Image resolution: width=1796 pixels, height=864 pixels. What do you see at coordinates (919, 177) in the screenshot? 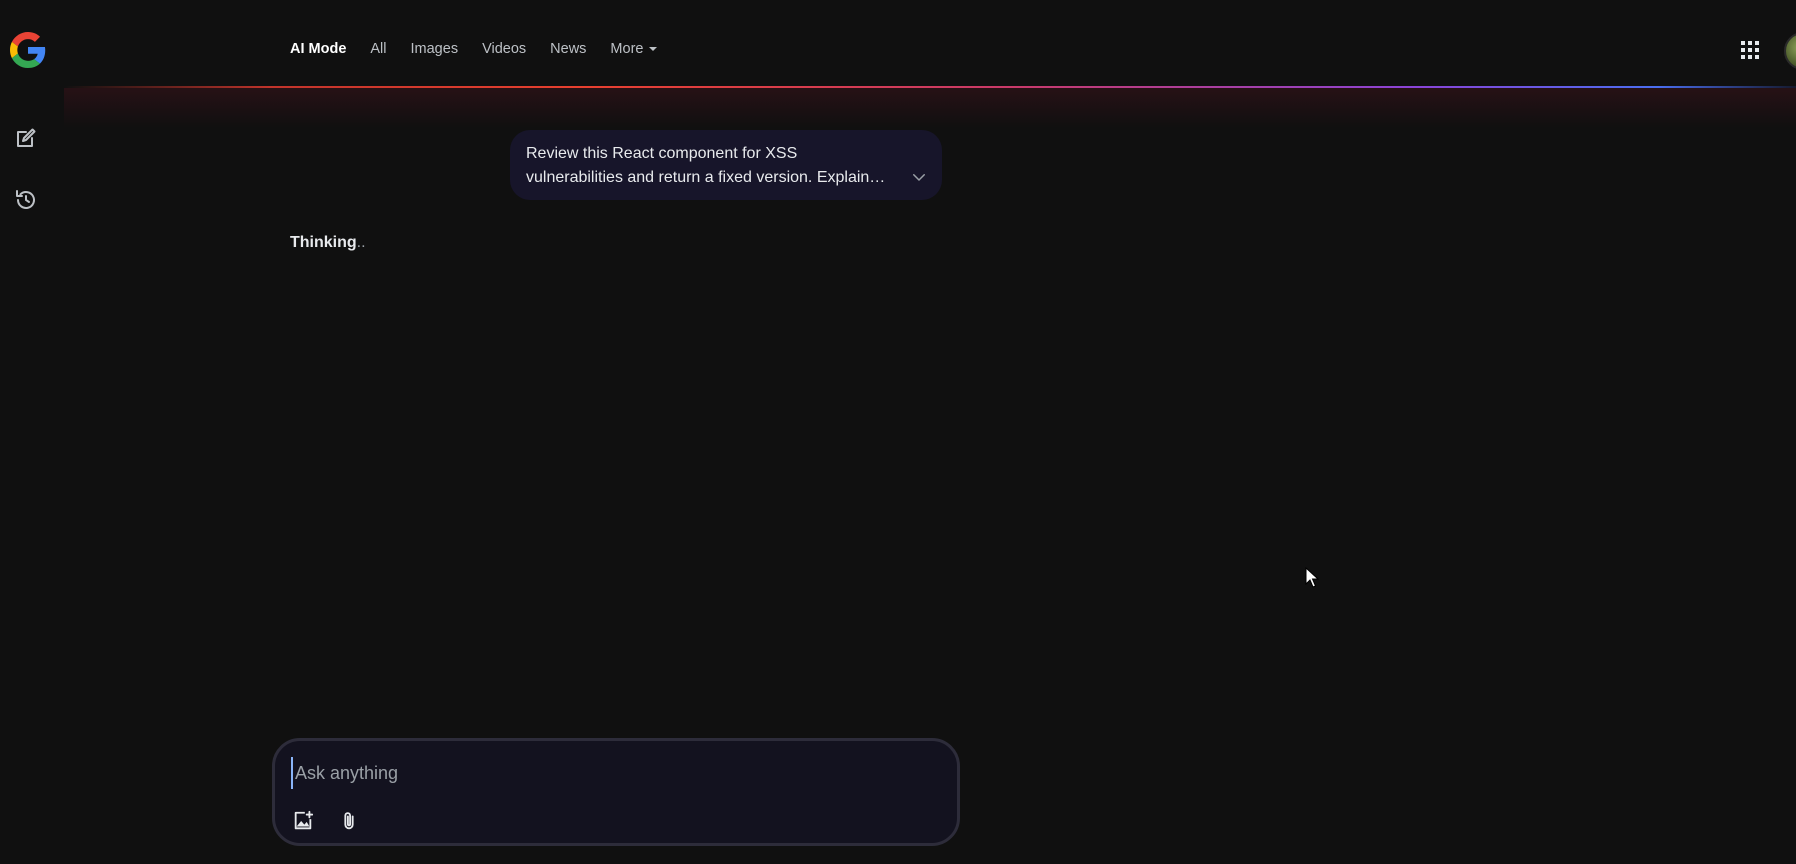
I see `chevron-down-icon` at bounding box center [919, 177].